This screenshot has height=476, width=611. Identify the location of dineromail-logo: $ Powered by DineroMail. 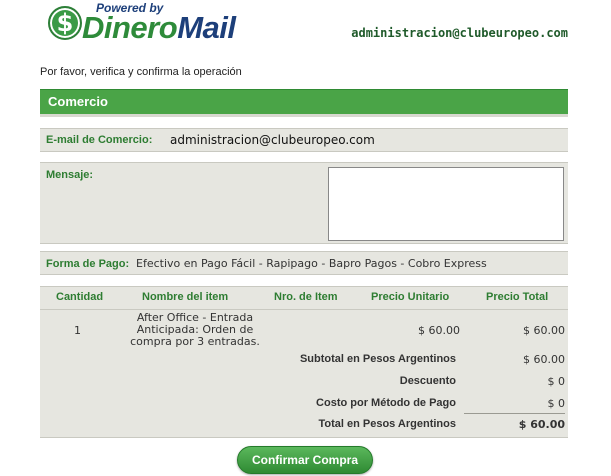
(159, 23).